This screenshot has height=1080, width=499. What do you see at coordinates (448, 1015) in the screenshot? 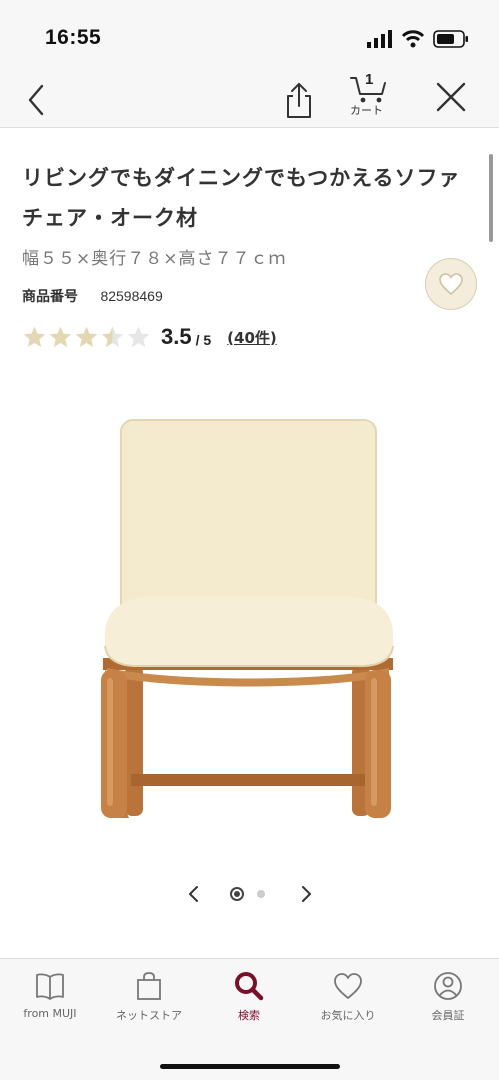
I see `tab-label: 会員証` at bounding box center [448, 1015].